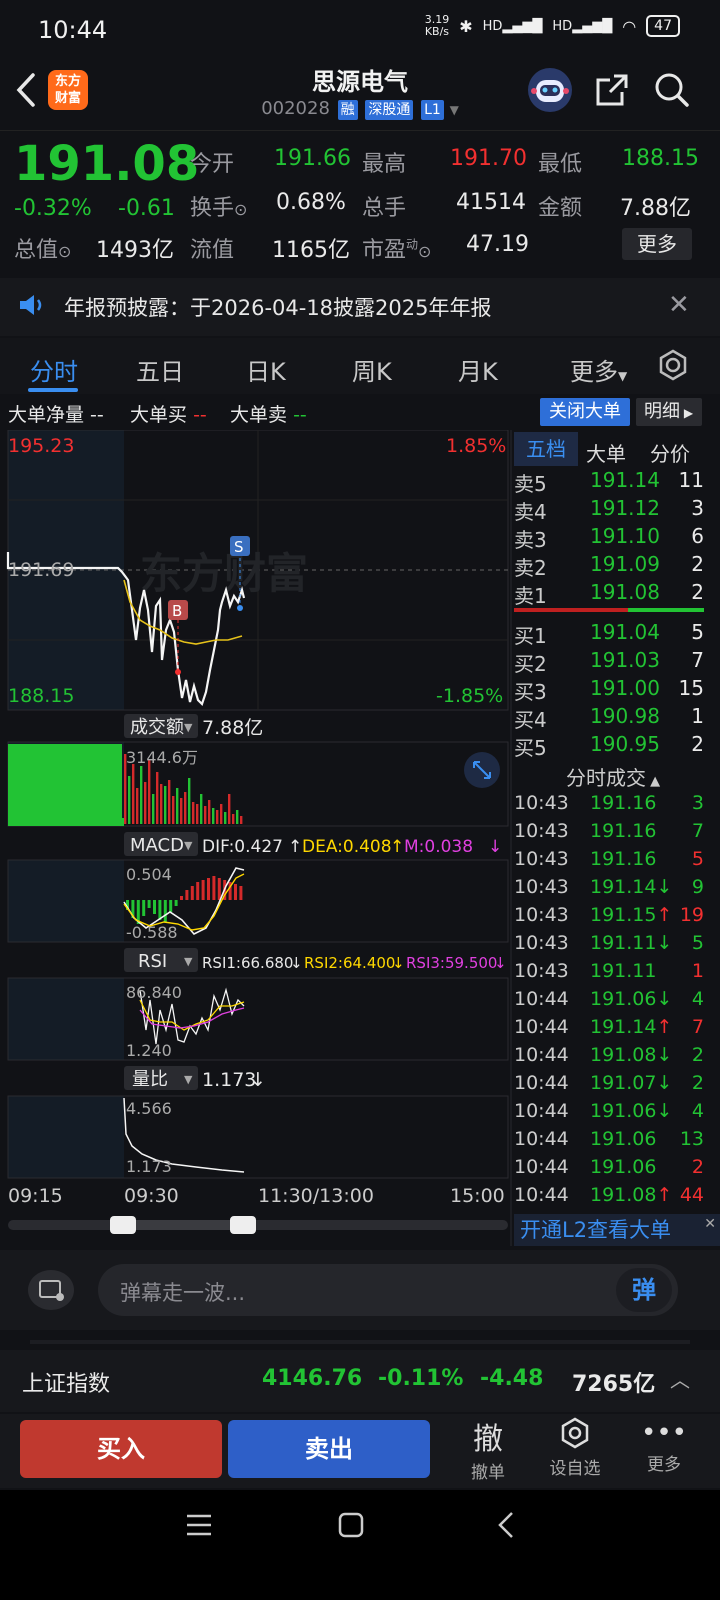 The height and width of the screenshot is (1600, 720). I want to click on bid-row: 买1 191.04 5, so click(617, 634).